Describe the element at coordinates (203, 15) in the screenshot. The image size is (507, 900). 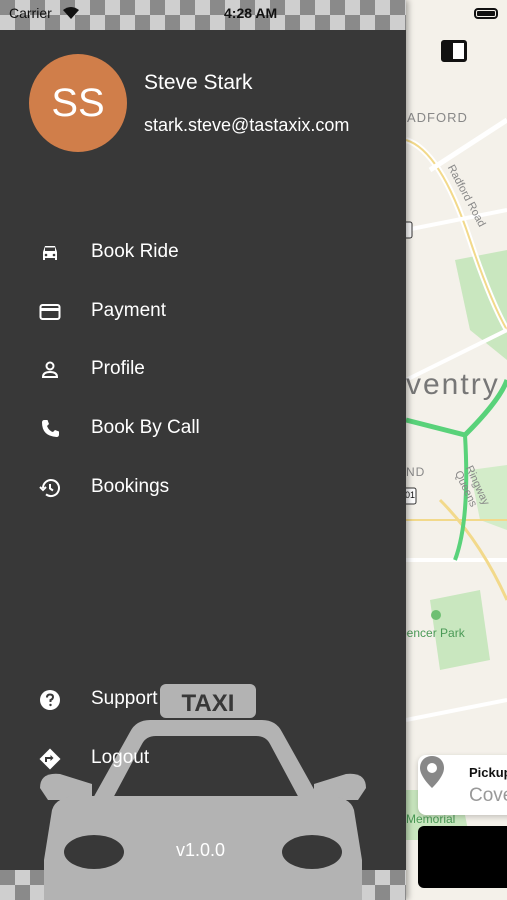
I see `checker-pattern-top` at that location.